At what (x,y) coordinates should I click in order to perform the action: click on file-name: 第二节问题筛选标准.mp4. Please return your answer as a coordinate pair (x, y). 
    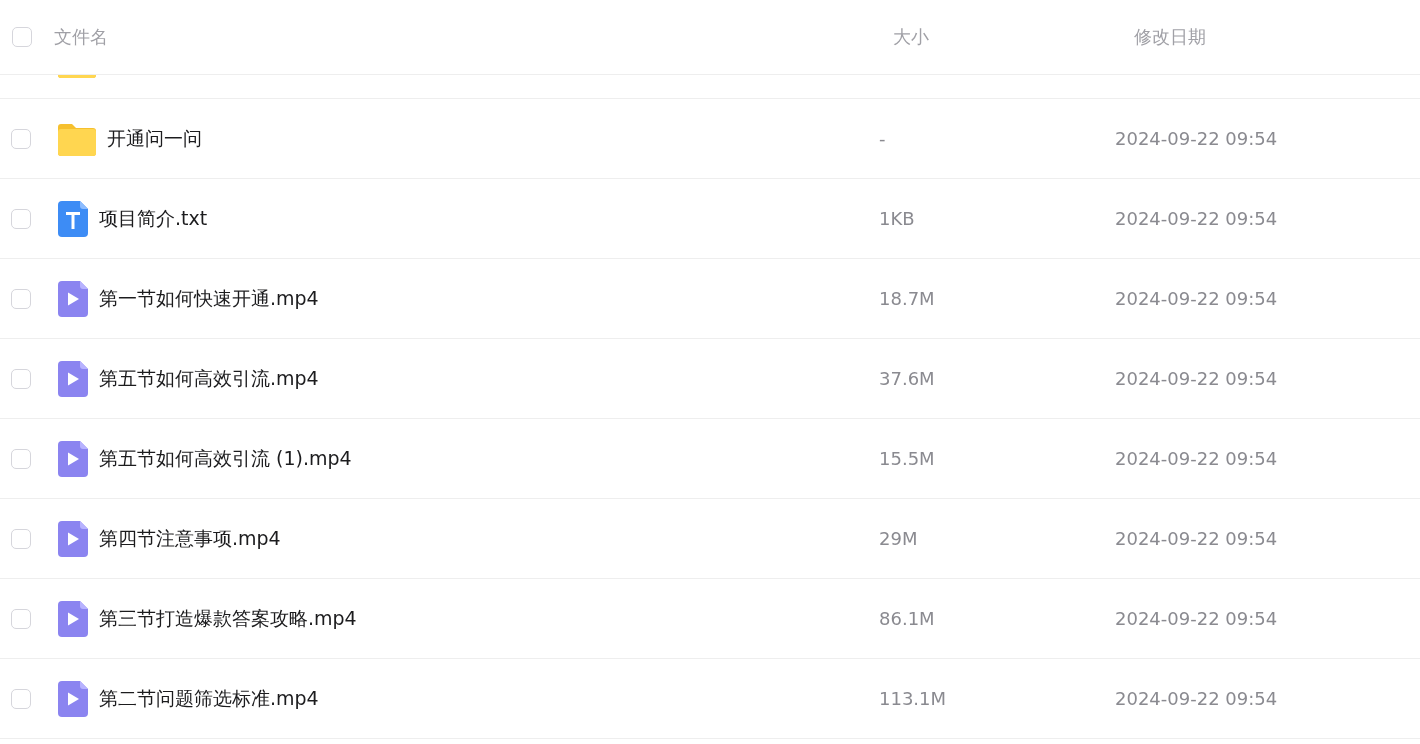
    Looking at the image, I should click on (209, 698).